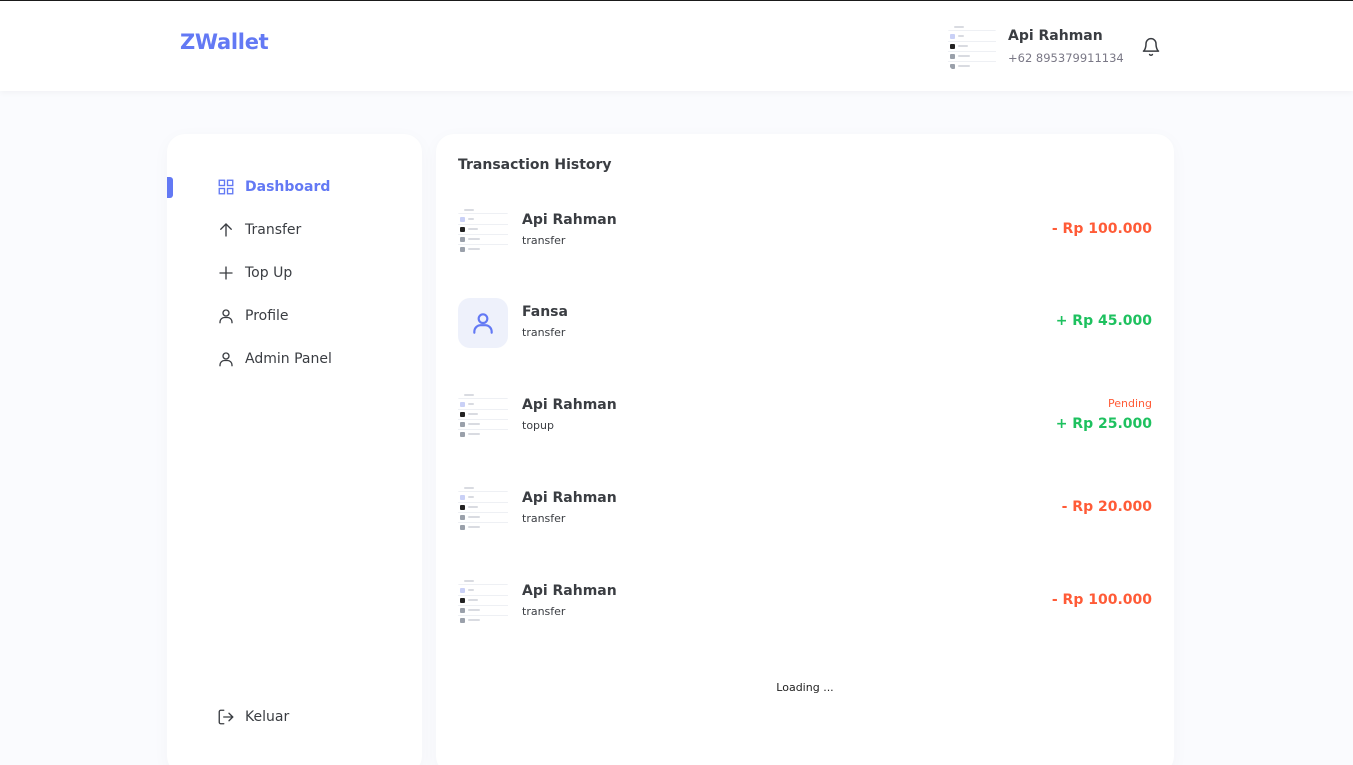 This screenshot has height=765, width=1353. I want to click on transaction-name: Fansa, so click(545, 312).